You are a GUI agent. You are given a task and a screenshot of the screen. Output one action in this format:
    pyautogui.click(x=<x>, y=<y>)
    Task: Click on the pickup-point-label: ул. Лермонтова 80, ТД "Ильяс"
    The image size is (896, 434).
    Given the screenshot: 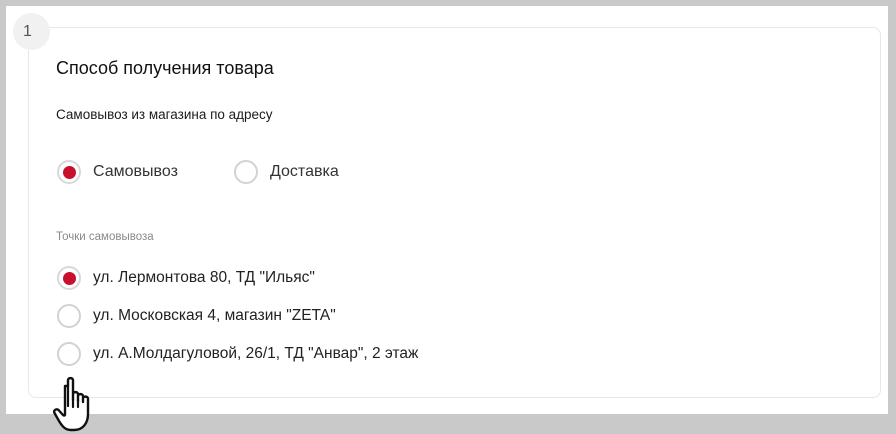 What is the action you would take?
    pyautogui.click(x=204, y=277)
    